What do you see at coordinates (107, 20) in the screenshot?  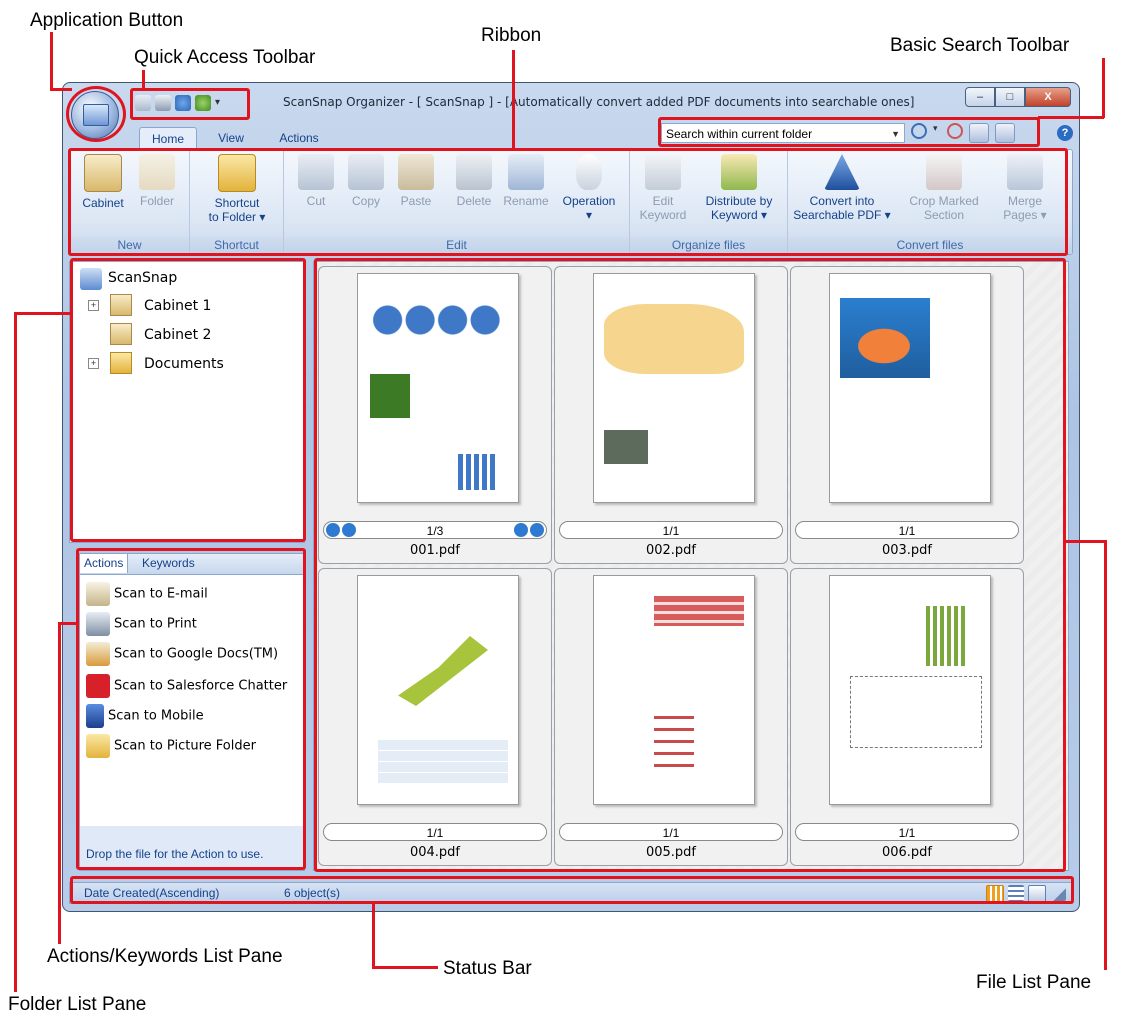 I see `callout-application-button: Application Button` at bounding box center [107, 20].